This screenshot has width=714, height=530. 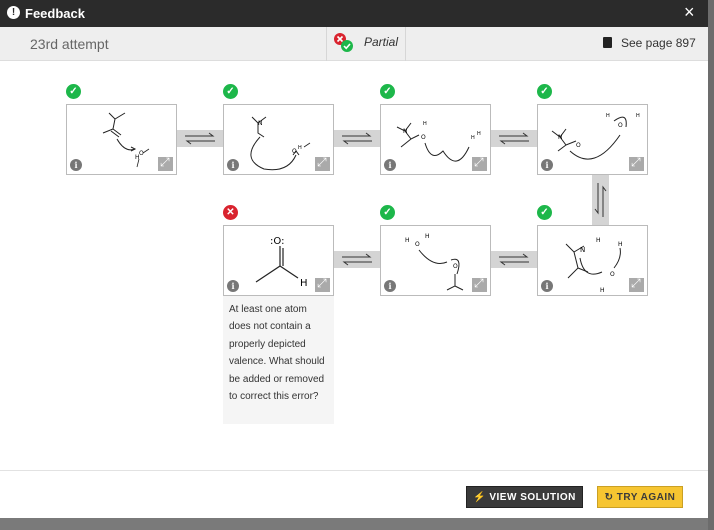 I want to click on modal-title: Feedback, so click(x=55, y=13).